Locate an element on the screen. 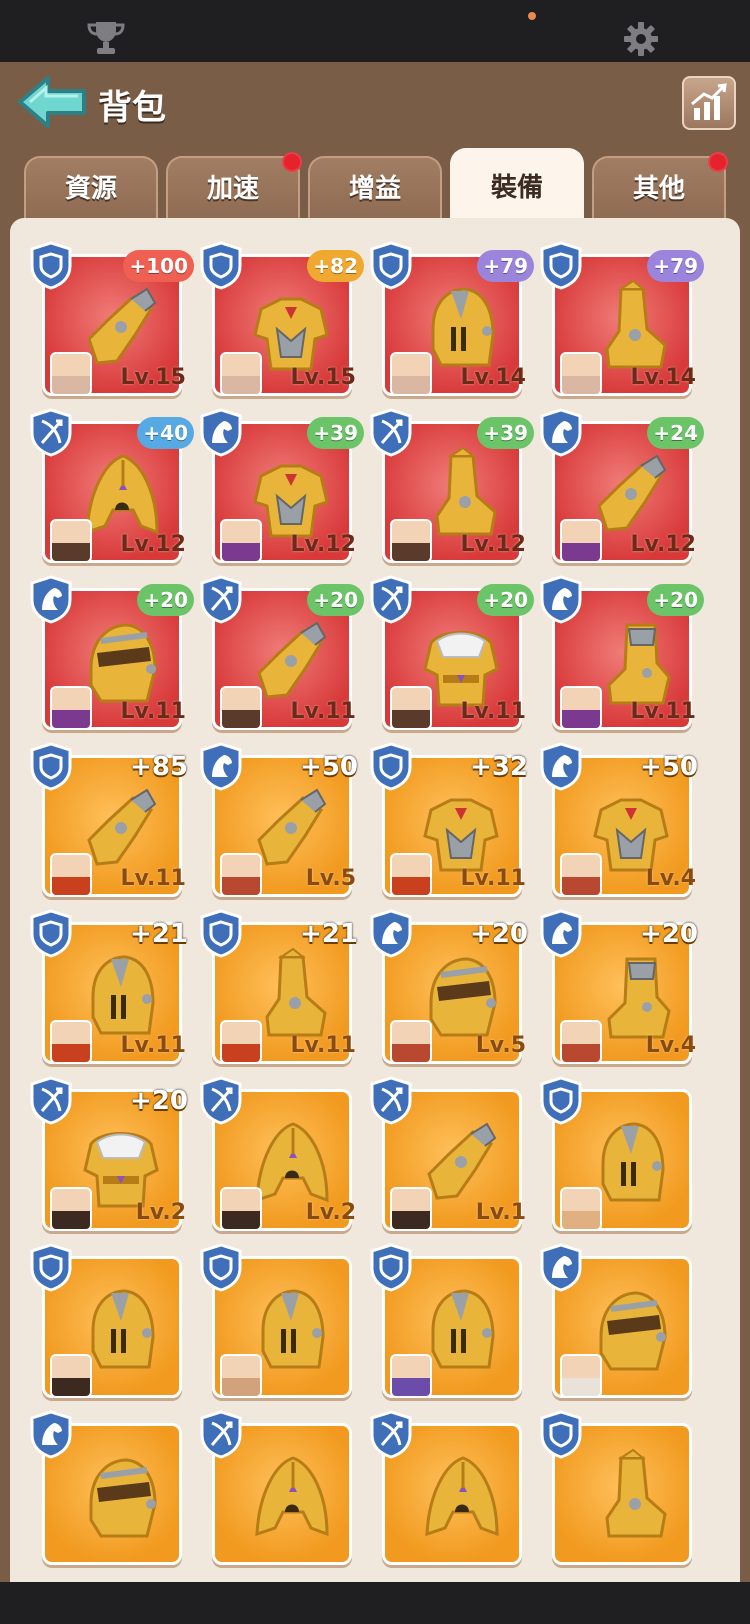 This screenshot has height=1624, width=750. back-arrow-icon is located at coordinates (52, 102).